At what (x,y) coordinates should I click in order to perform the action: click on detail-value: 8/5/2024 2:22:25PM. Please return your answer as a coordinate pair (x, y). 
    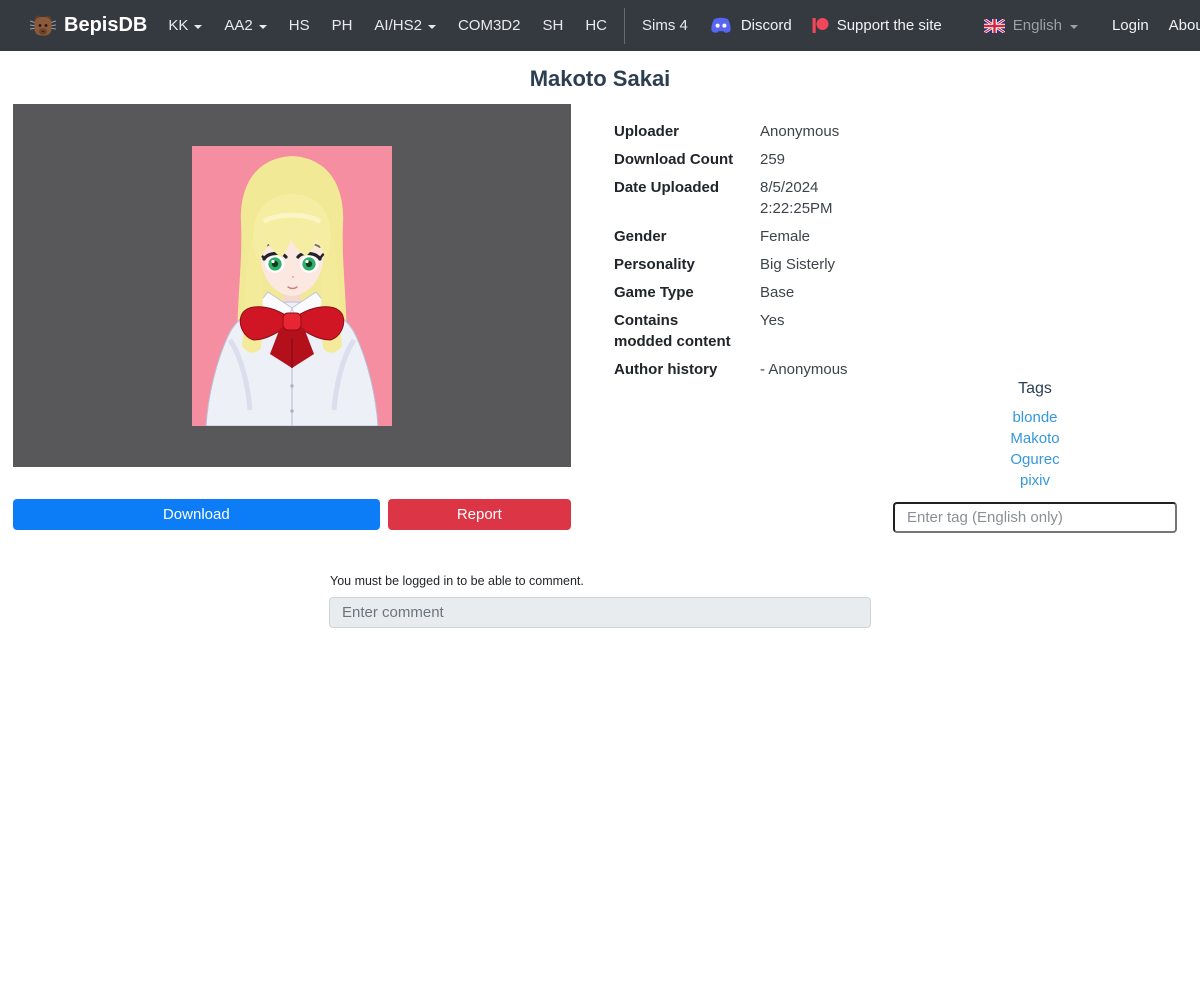
    Looking at the image, I should click on (796, 198).